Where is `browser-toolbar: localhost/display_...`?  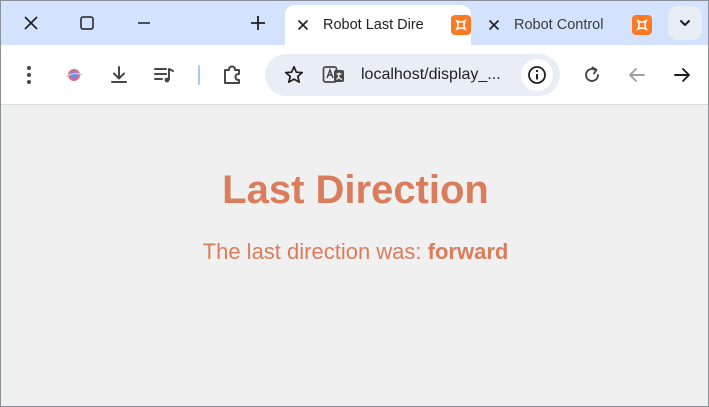 browser-toolbar: localhost/display_... is located at coordinates (354, 75).